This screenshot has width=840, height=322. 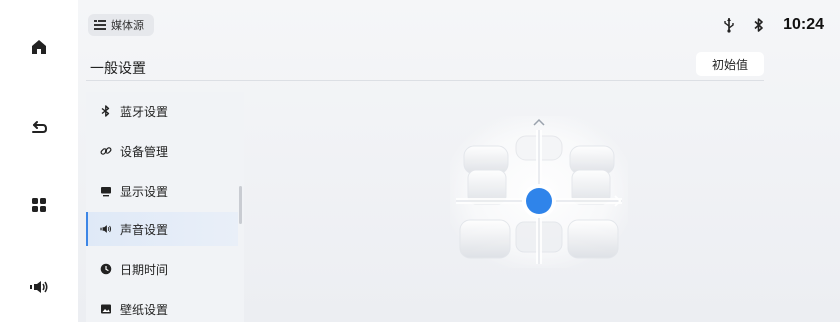 I want to click on menu-item-wallpaper: 壁纸设置, so click(x=162, y=307).